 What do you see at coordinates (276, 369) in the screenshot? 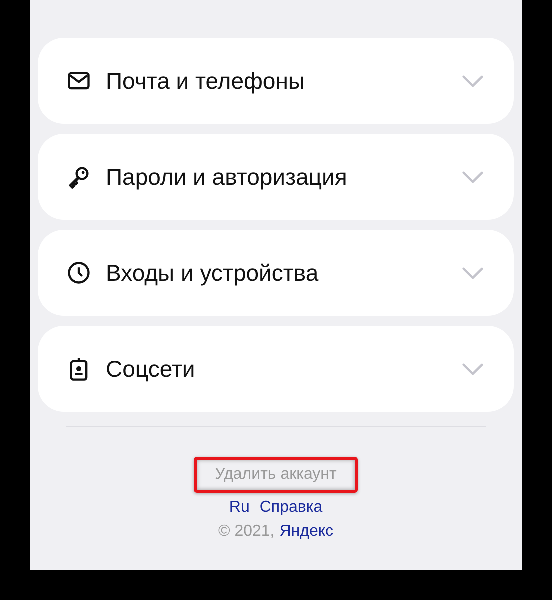
I see `section-card: Соцсети` at bounding box center [276, 369].